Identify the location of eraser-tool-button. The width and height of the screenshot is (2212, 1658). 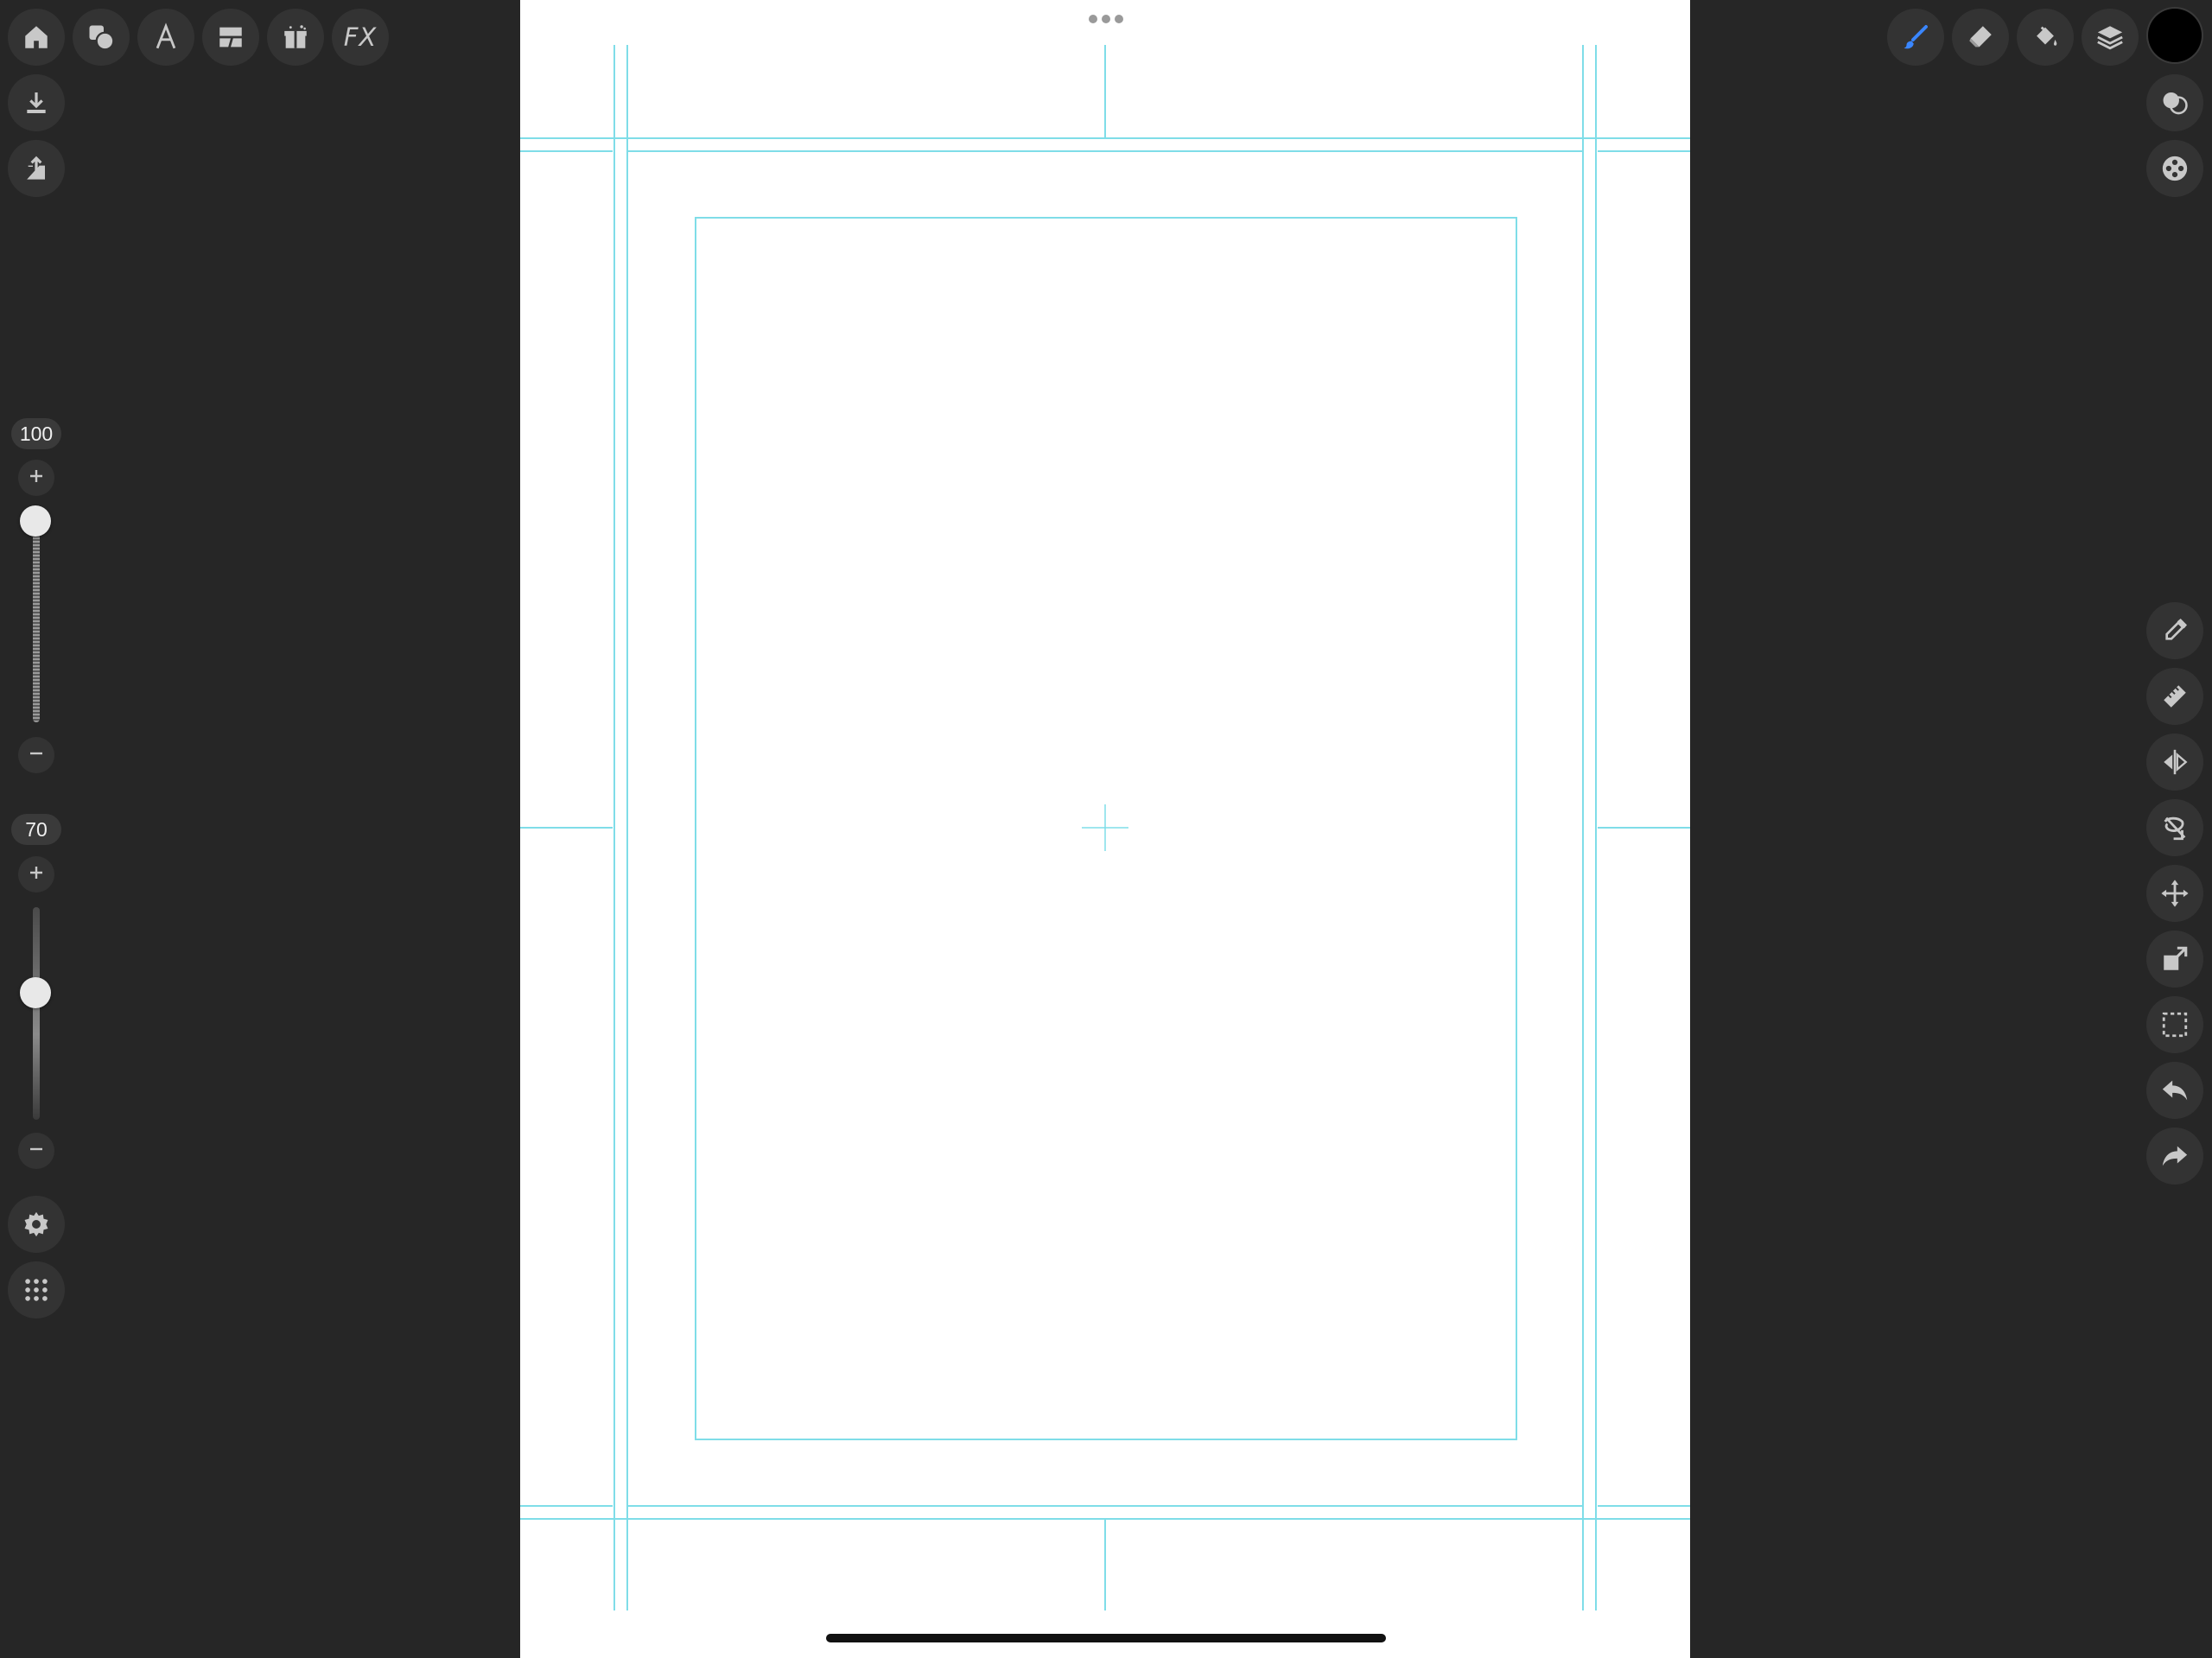
(1981, 37).